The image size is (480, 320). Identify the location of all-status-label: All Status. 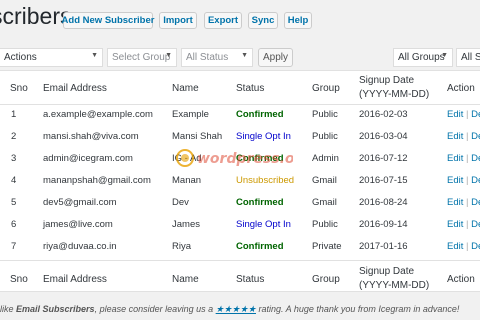
(207, 57).